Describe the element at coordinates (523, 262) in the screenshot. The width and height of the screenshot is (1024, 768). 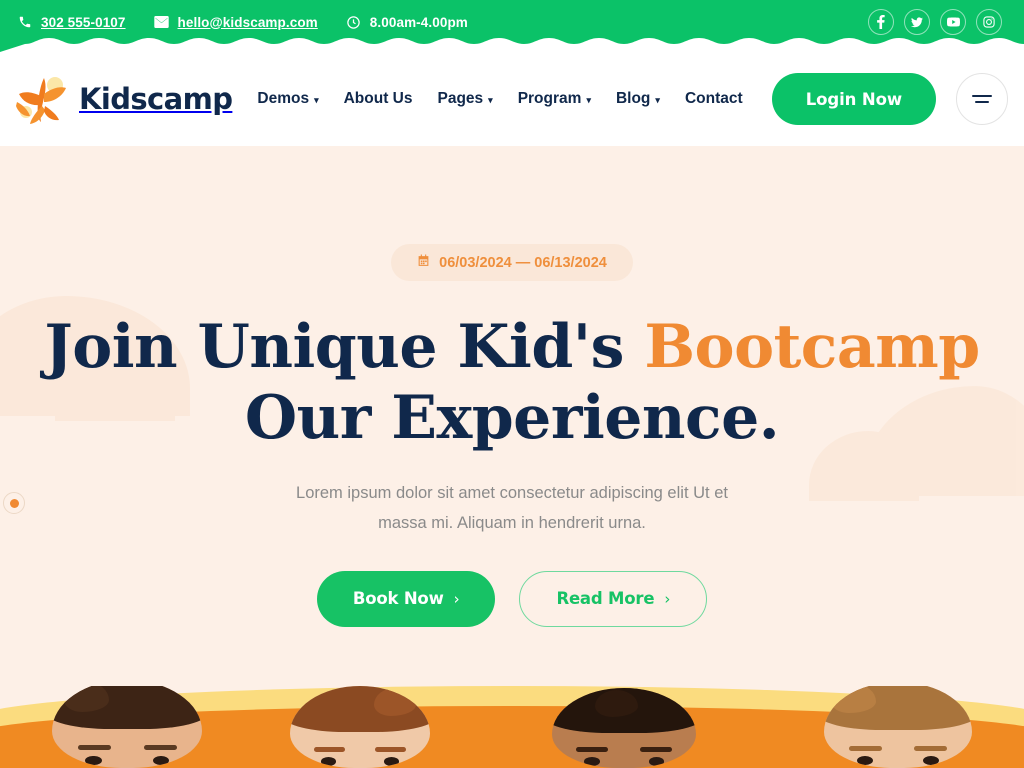
I see `camp-date-range: 06/03/2024 — 06/13/2024` at that location.